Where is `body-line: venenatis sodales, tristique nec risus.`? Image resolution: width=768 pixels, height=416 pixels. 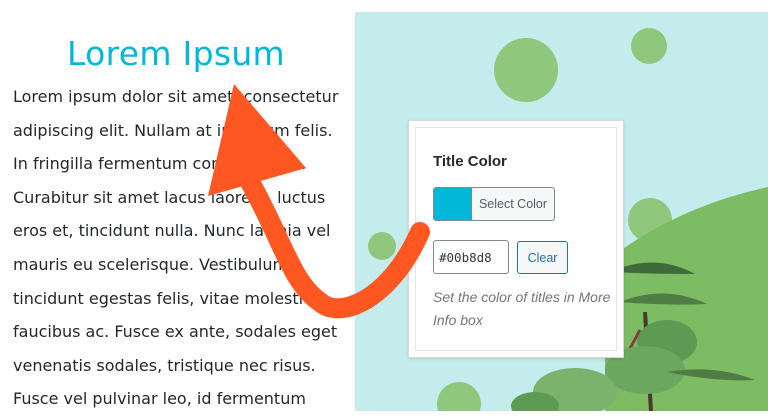
body-line: venenatis sodales, tristique nec risus. is located at coordinates (164, 365).